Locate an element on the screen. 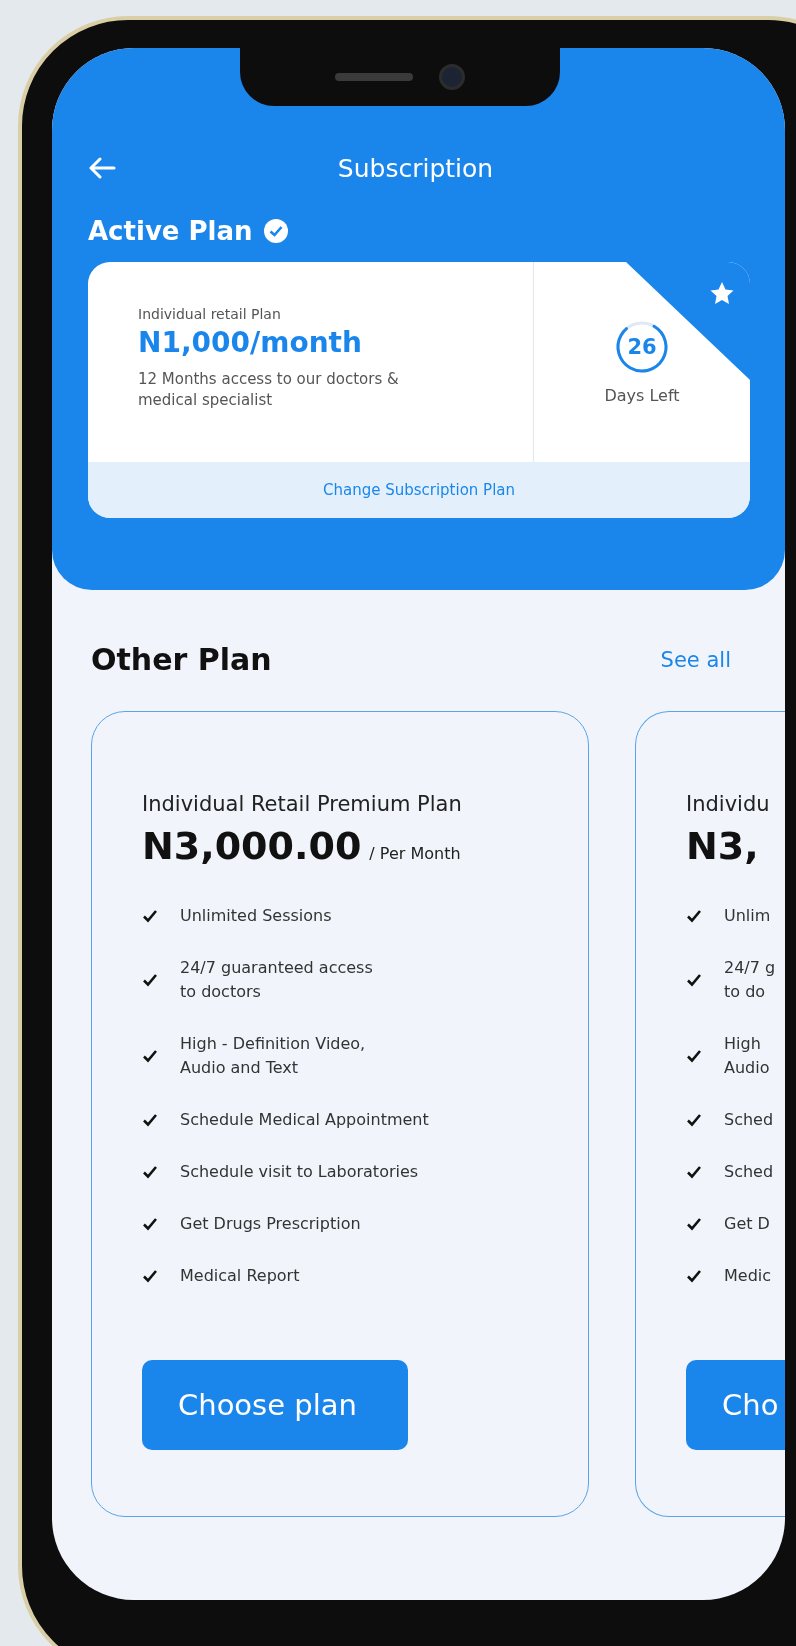 This screenshot has width=796, height=1646. section-heading: Other Plan is located at coordinates (181, 659).